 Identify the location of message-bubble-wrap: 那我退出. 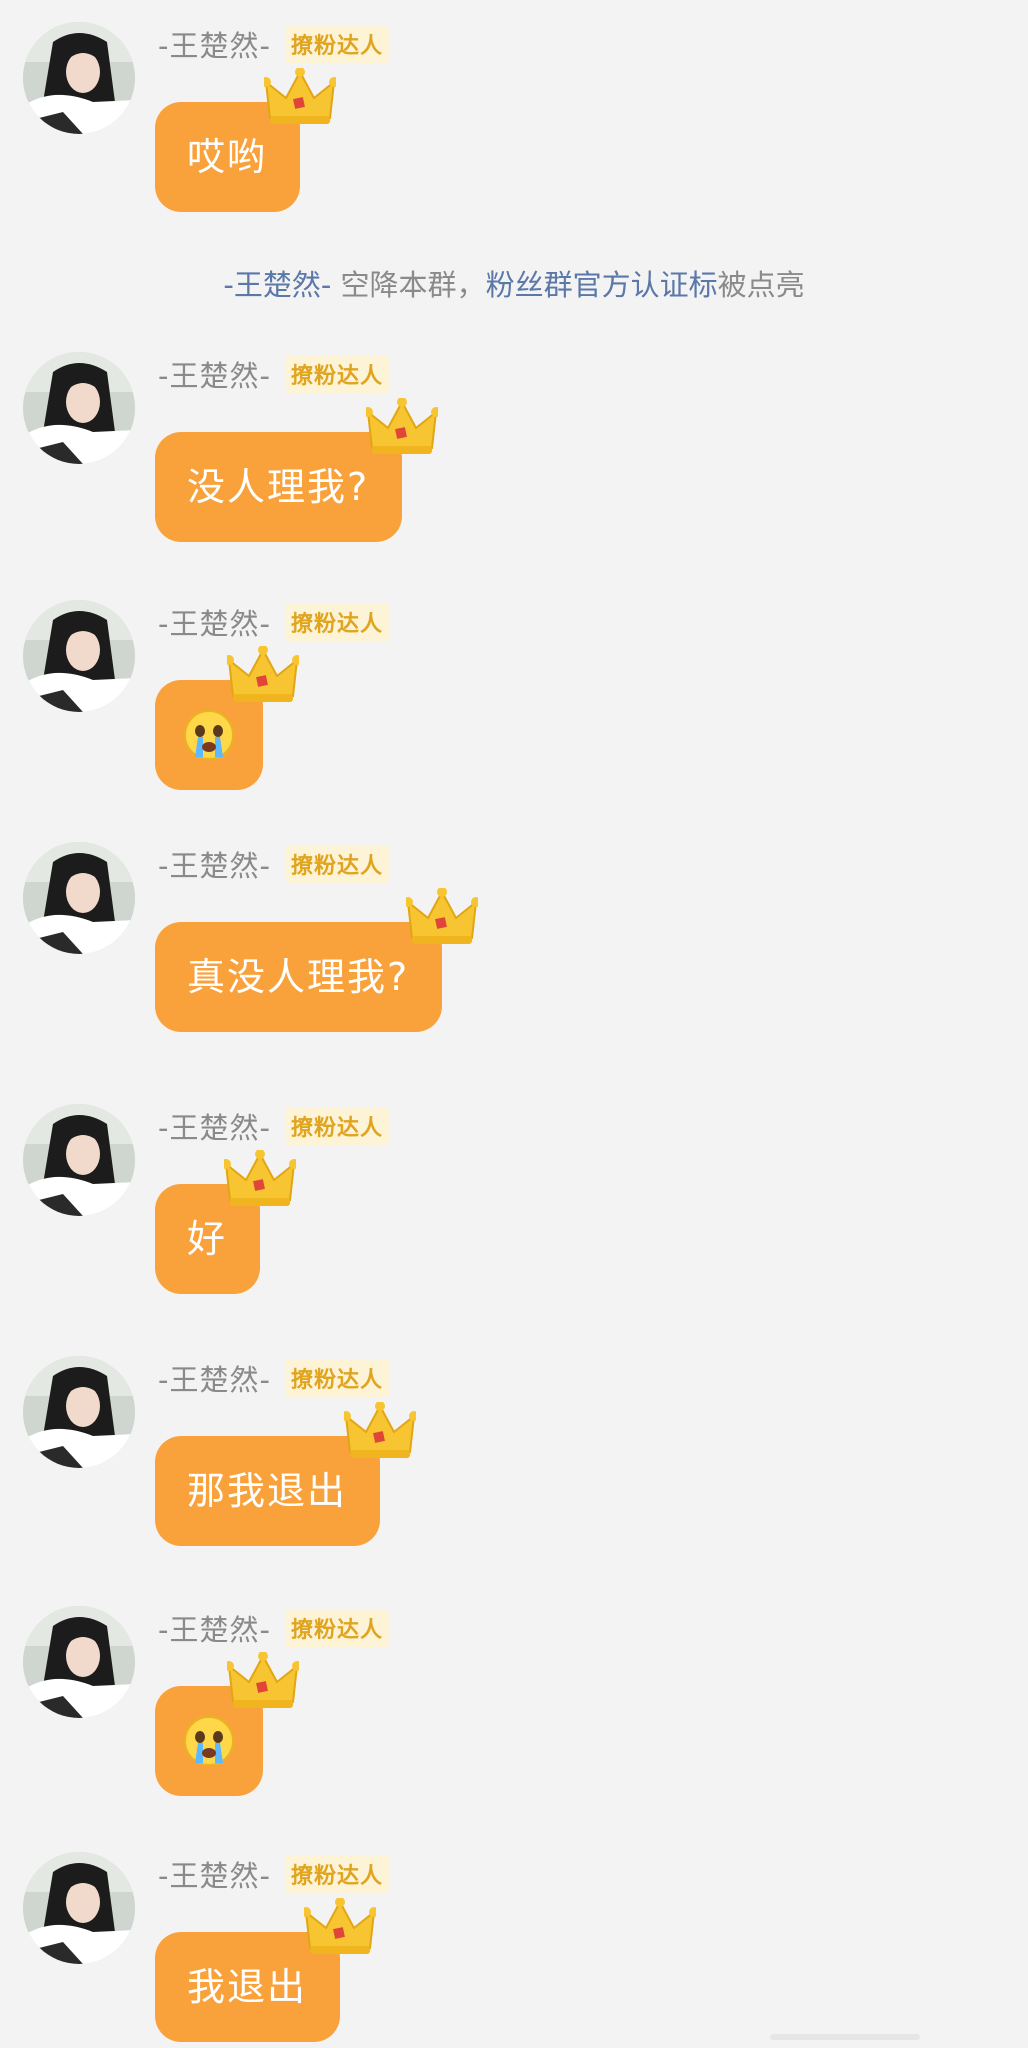
(286, 1474).